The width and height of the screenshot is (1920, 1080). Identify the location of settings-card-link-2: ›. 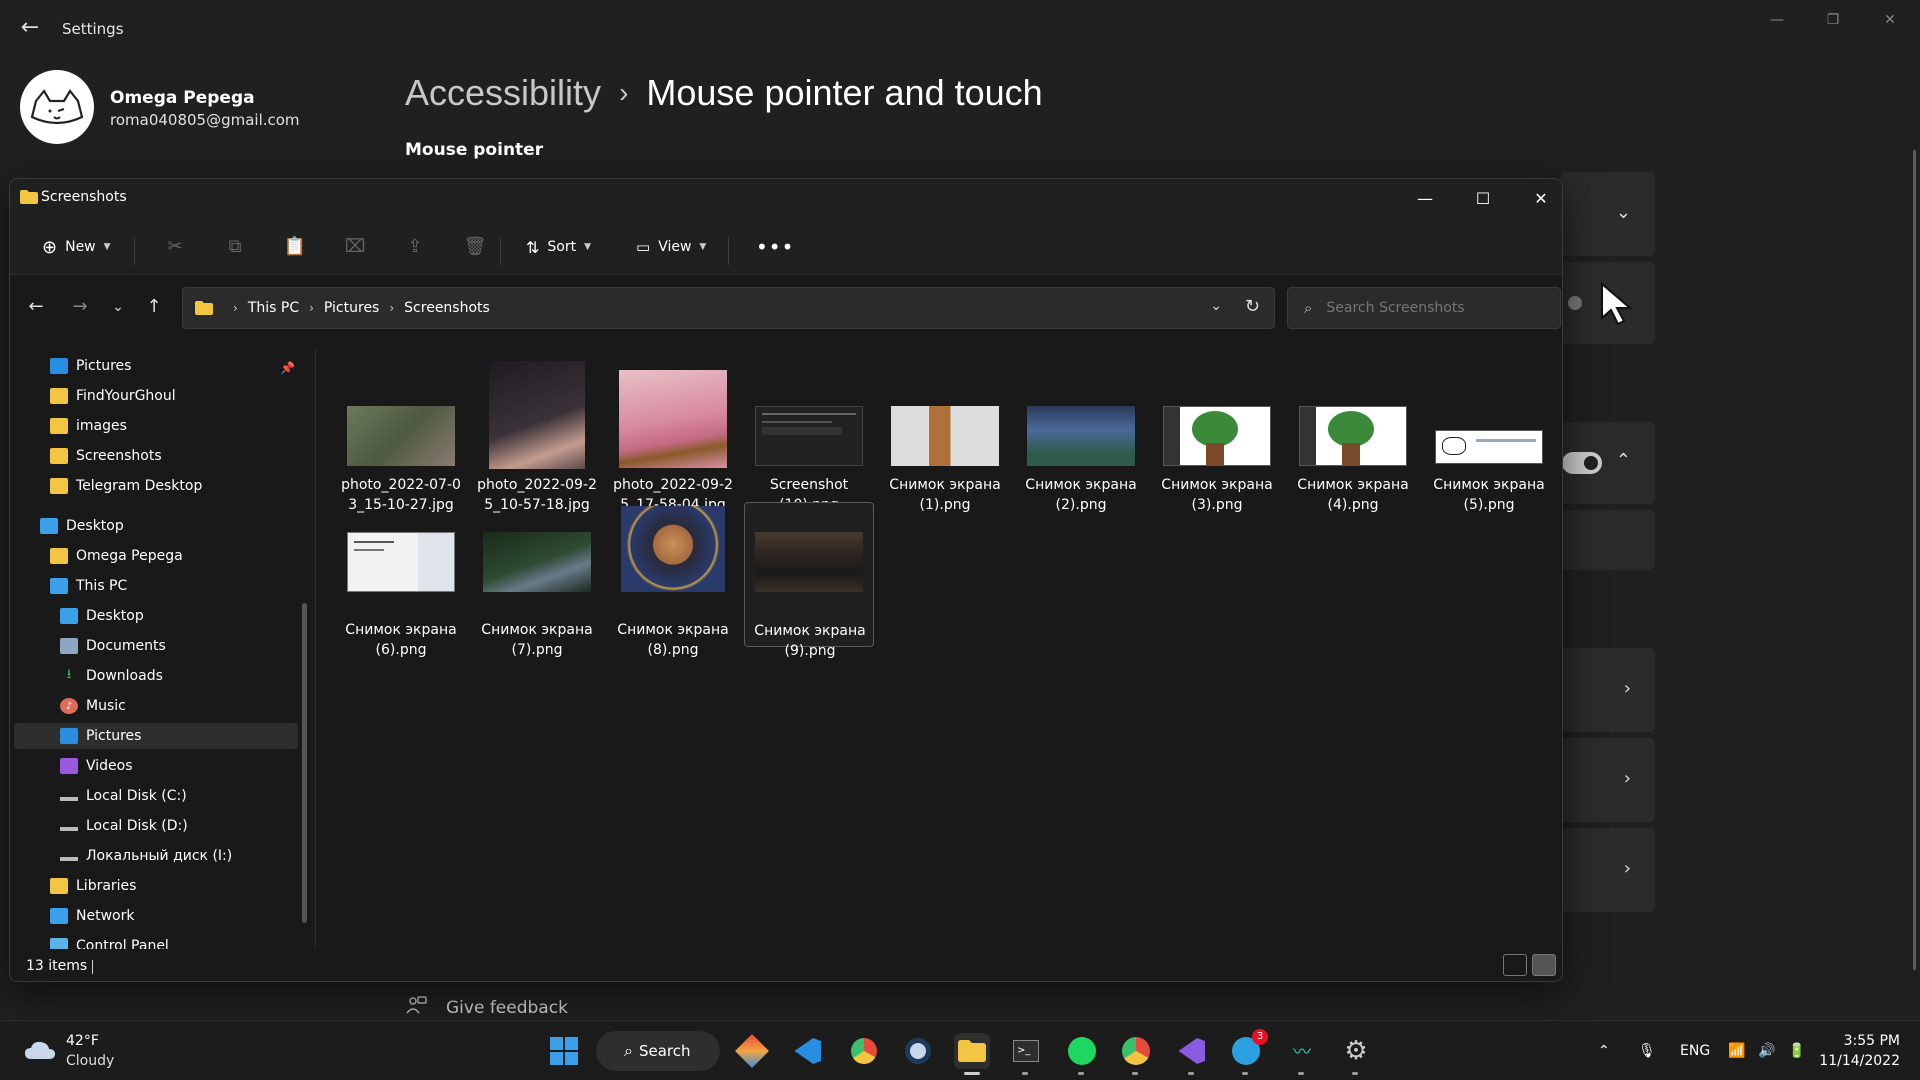
(1607, 780).